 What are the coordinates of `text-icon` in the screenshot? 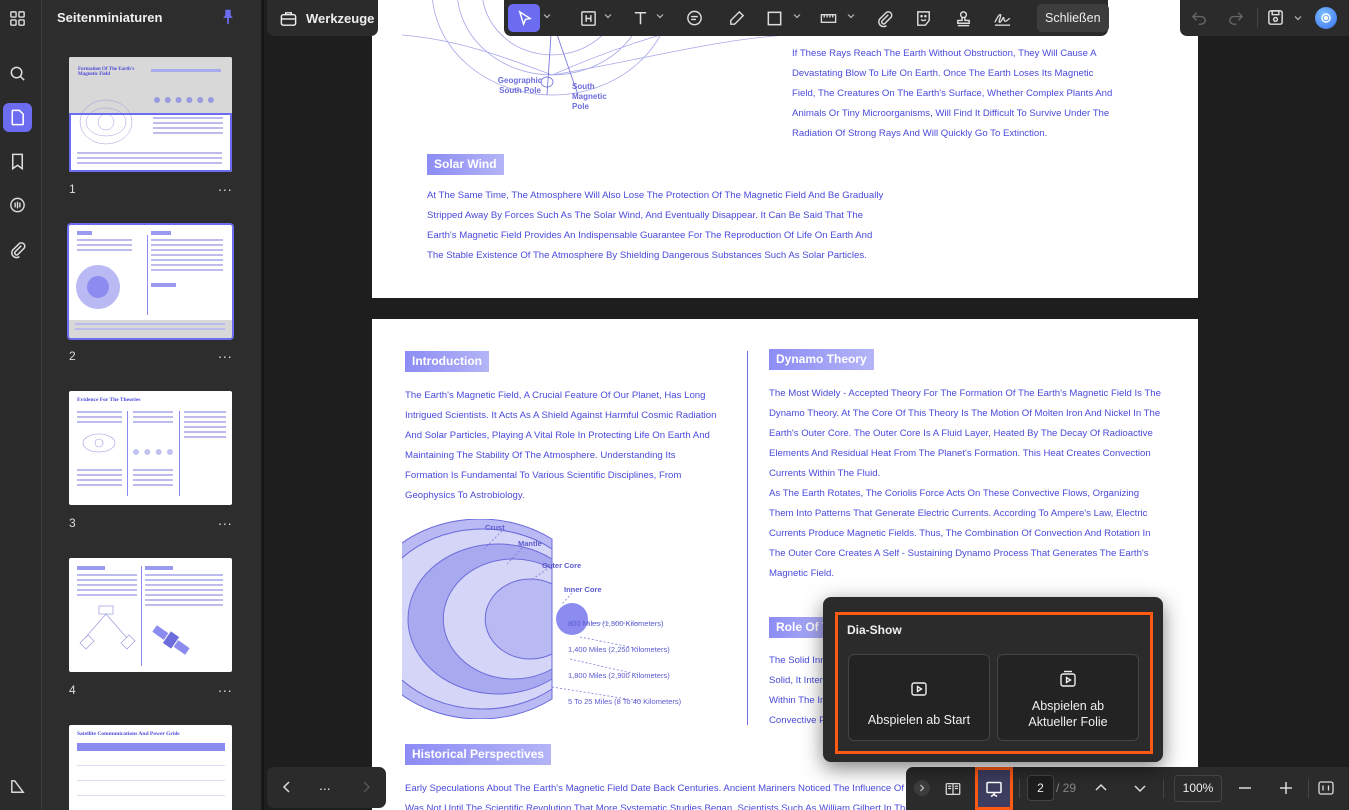 It's located at (640, 17).